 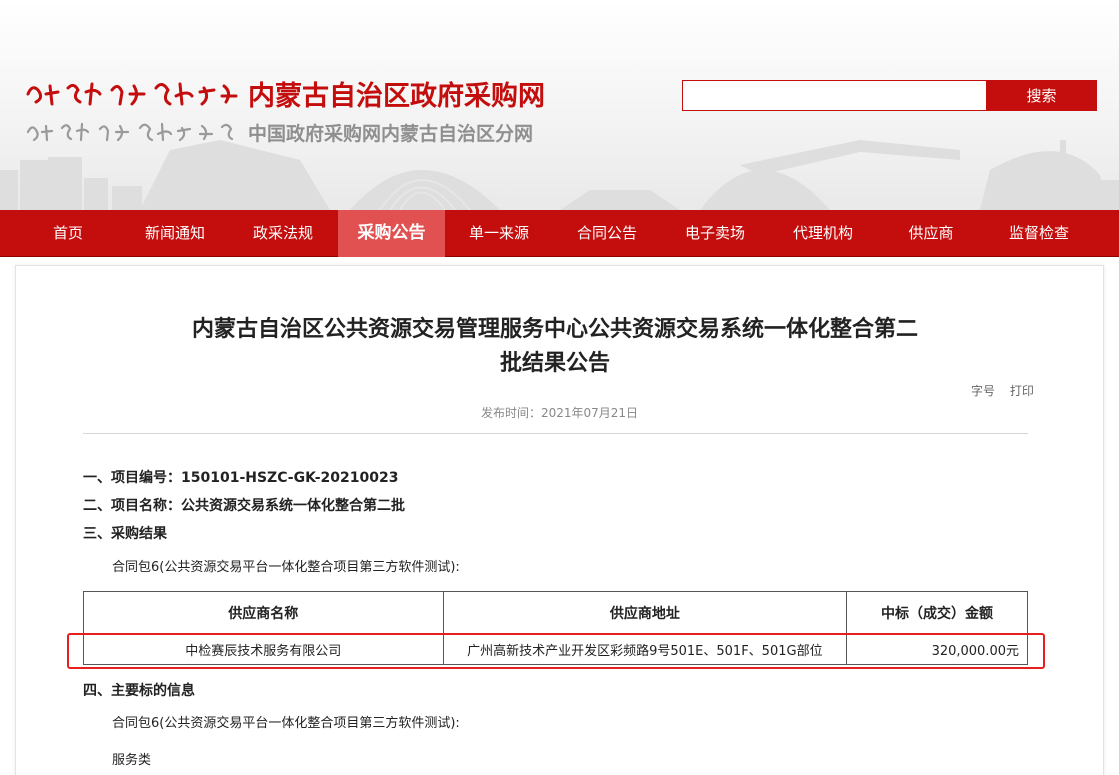 I want to click on section-project-name: 二、项目名称：公共资源交易系统一体化整合第二批, so click(x=244, y=506).